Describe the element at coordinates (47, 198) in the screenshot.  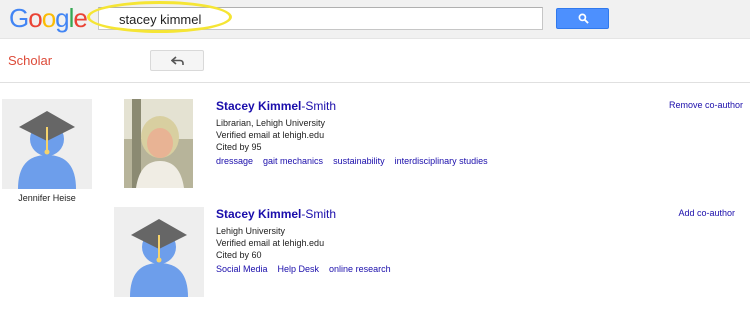
I see `profile-name: Jennifer Heise` at that location.